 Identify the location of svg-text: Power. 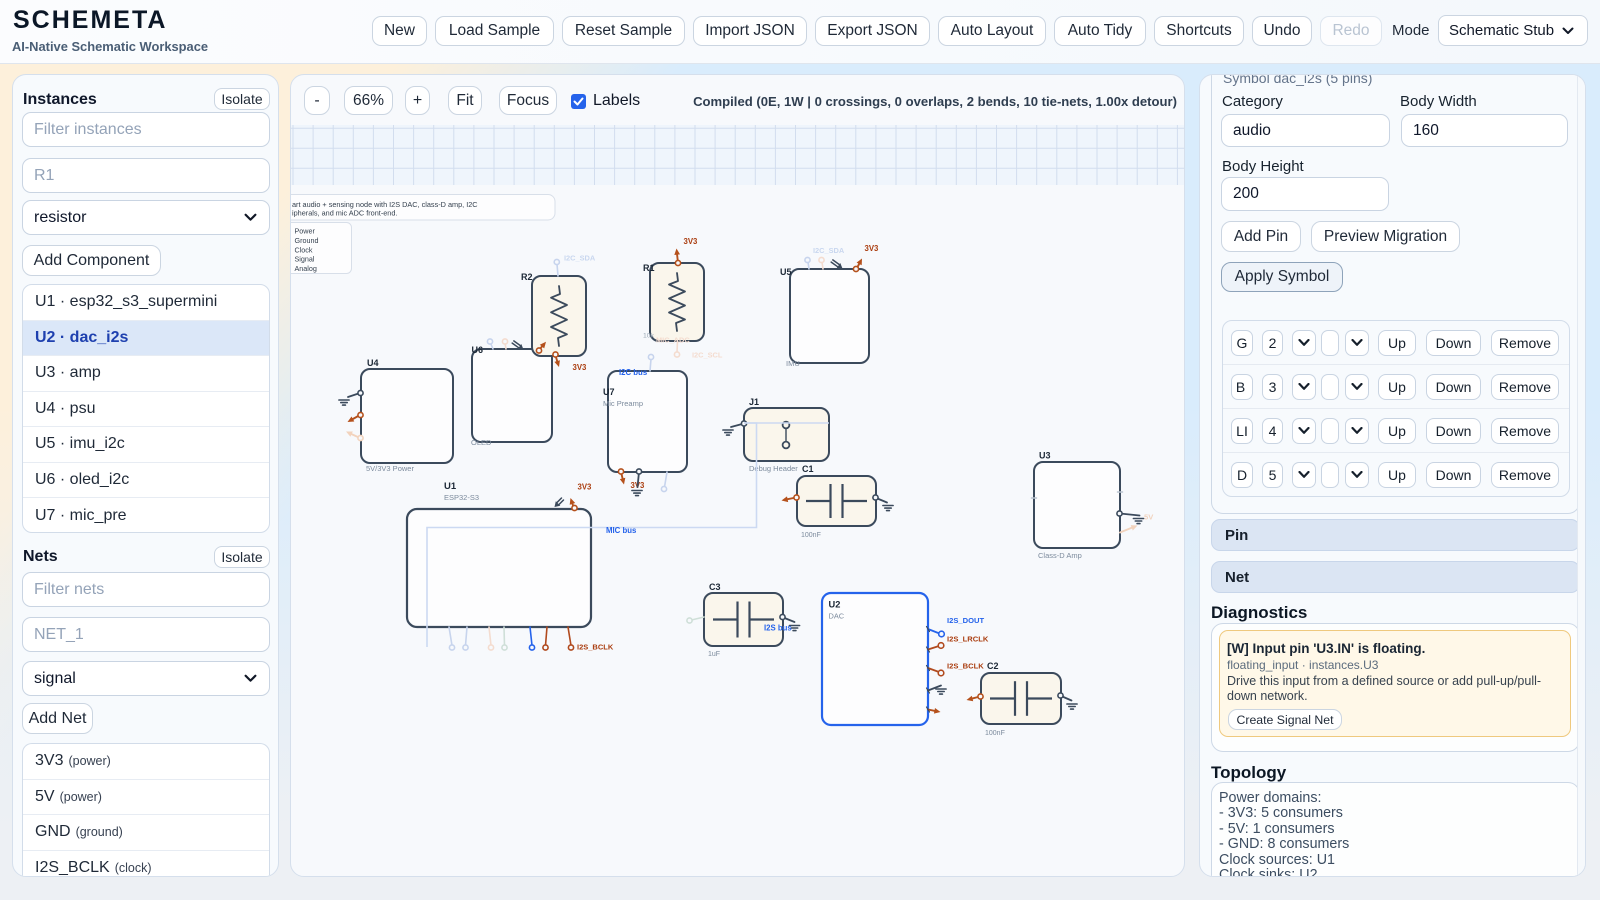
(305, 231).